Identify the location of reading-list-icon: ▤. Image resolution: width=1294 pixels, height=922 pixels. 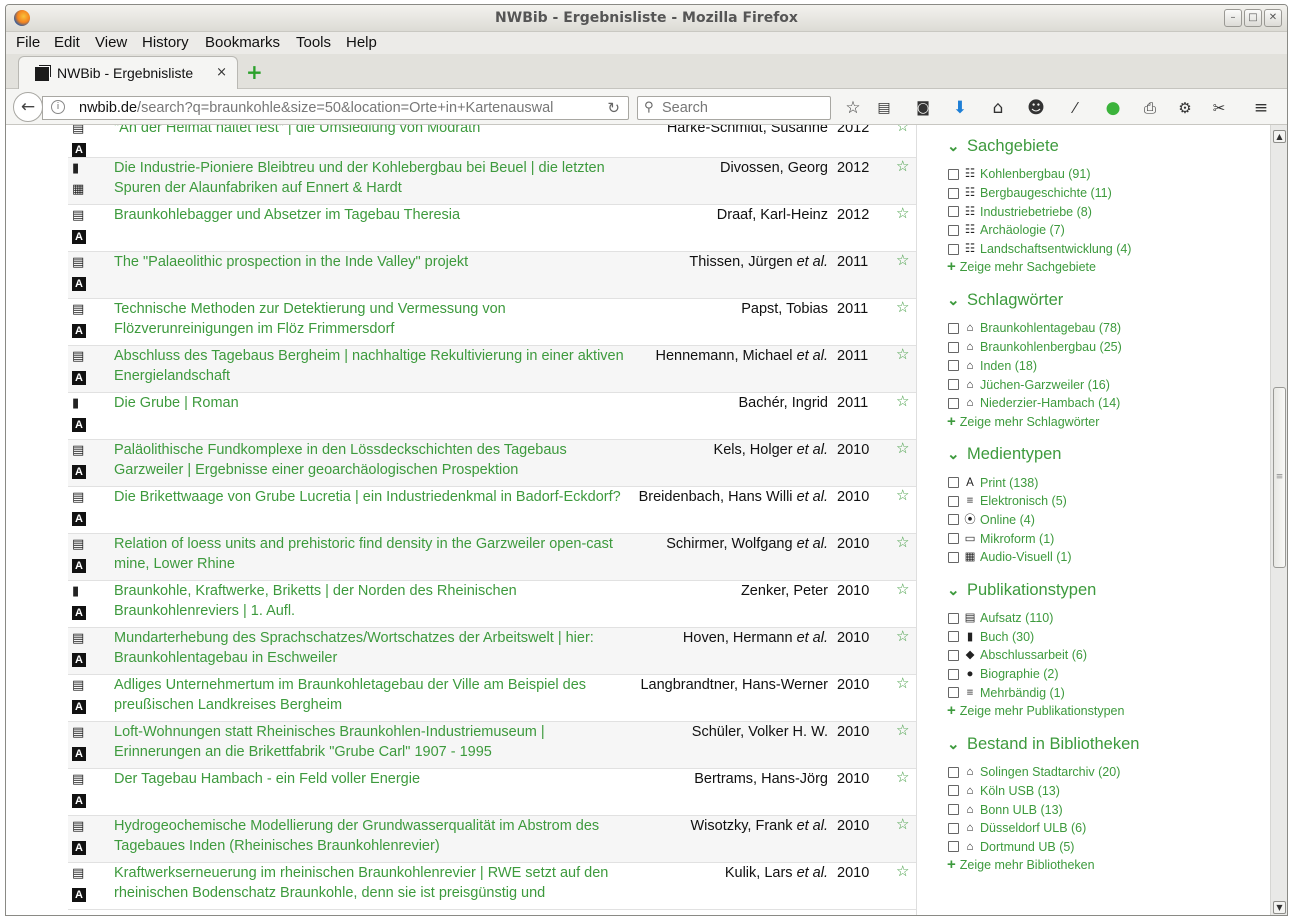
(884, 108).